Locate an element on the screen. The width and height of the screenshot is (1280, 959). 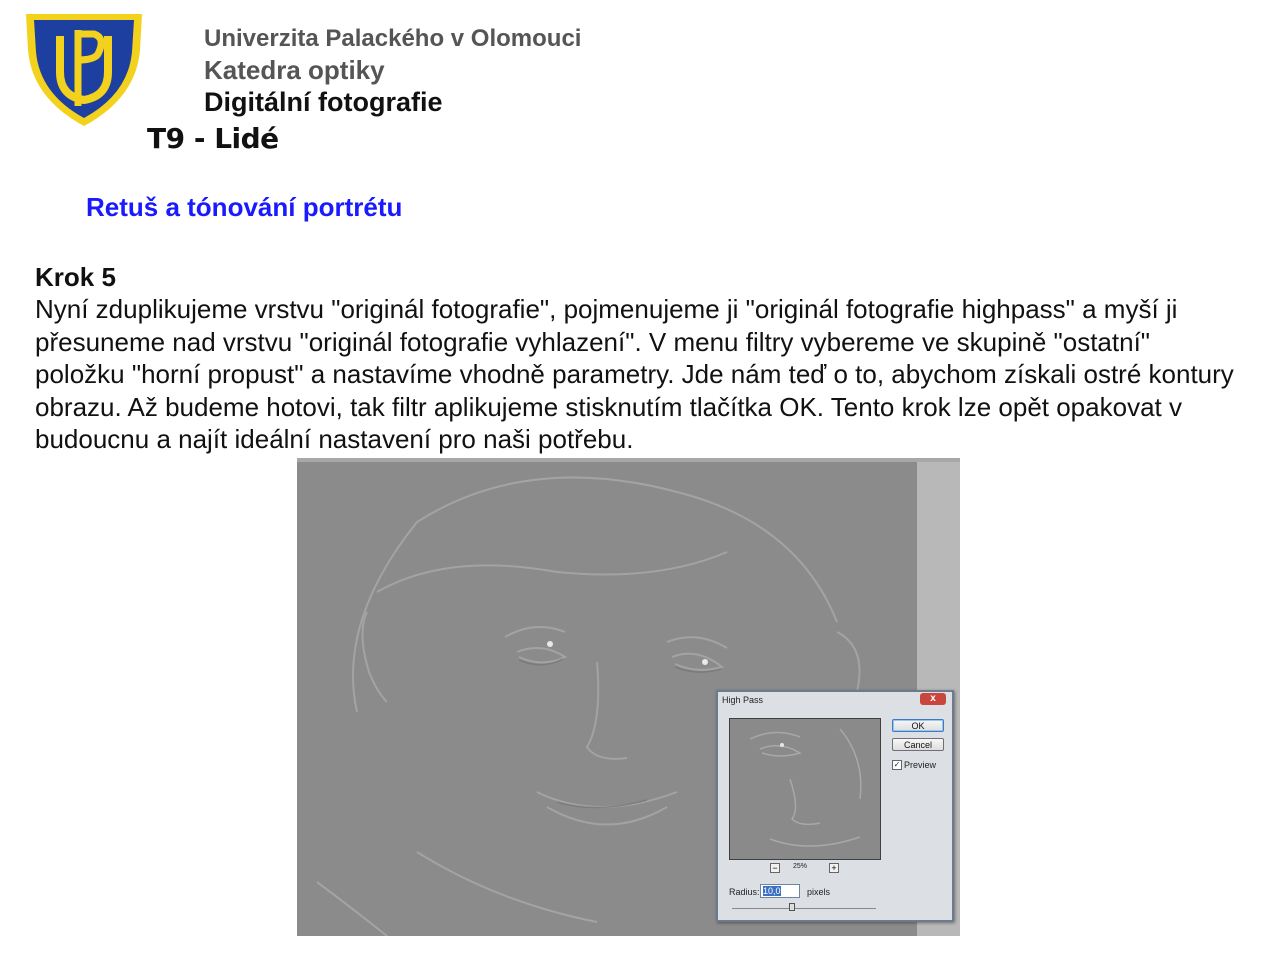
step-label: Krok 5 is located at coordinates (75, 277).